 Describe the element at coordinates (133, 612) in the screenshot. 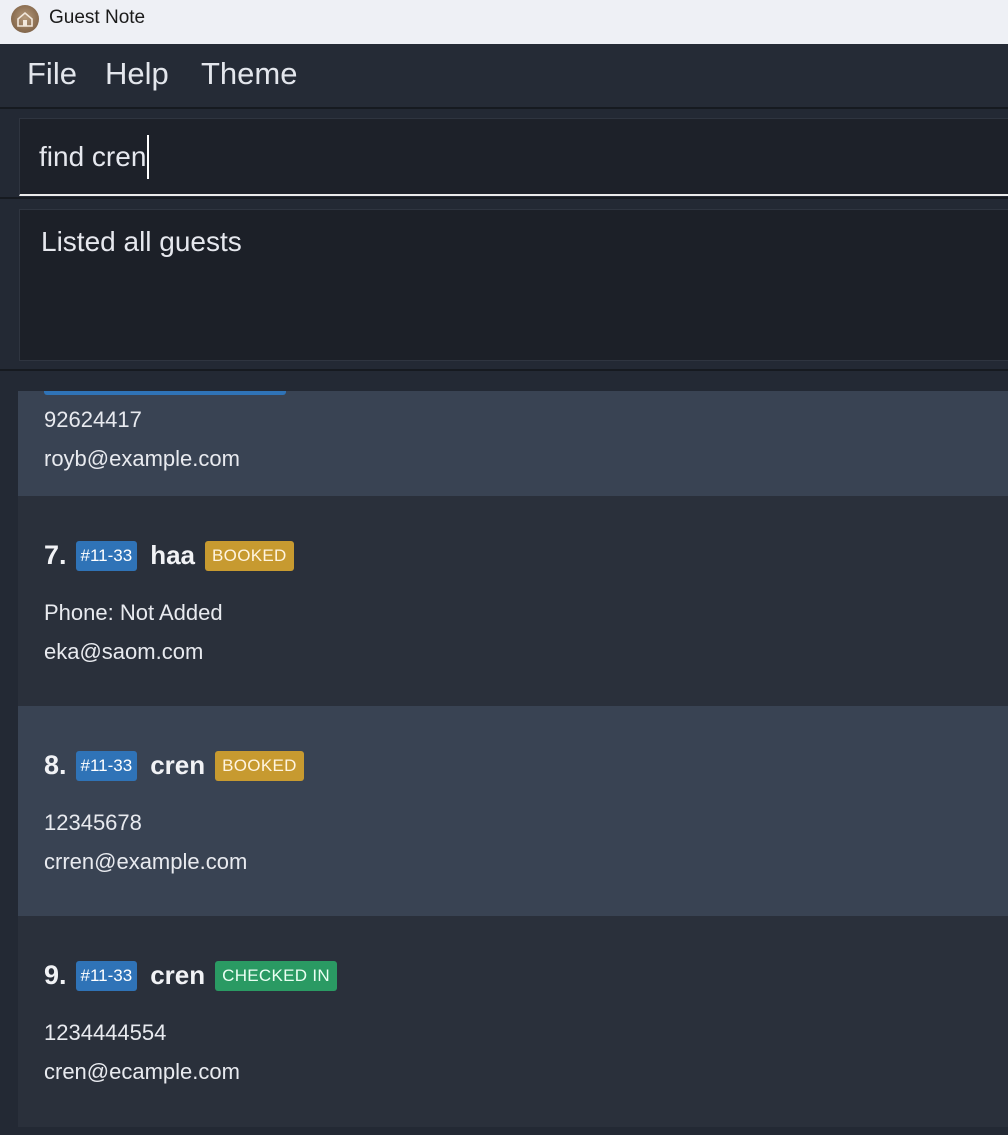

I see `guest-phone: Phone: Not Added` at that location.